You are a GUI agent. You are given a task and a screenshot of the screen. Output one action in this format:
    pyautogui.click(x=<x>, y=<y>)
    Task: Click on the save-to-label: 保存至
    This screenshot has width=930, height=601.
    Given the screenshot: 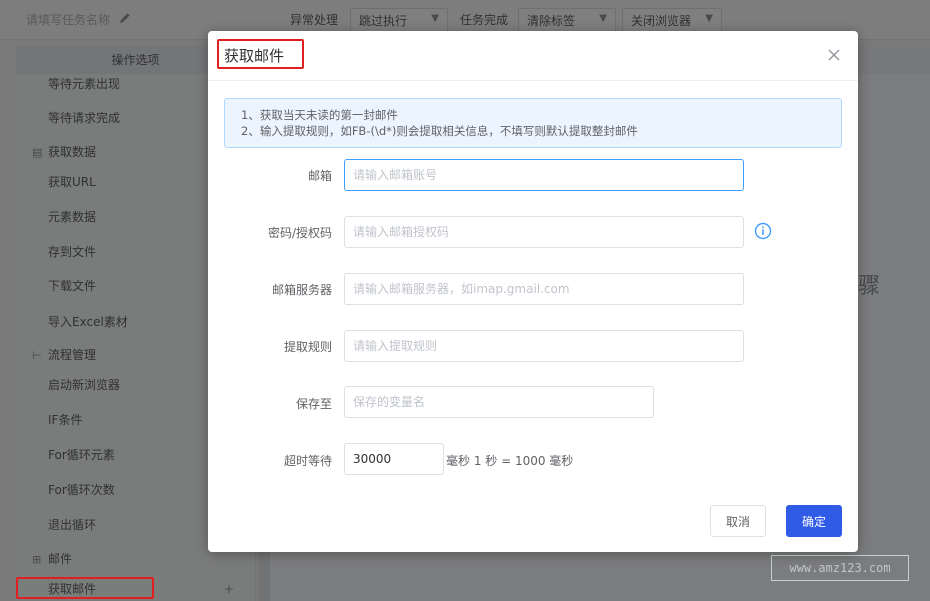 What is the action you would take?
    pyautogui.click(x=313, y=404)
    